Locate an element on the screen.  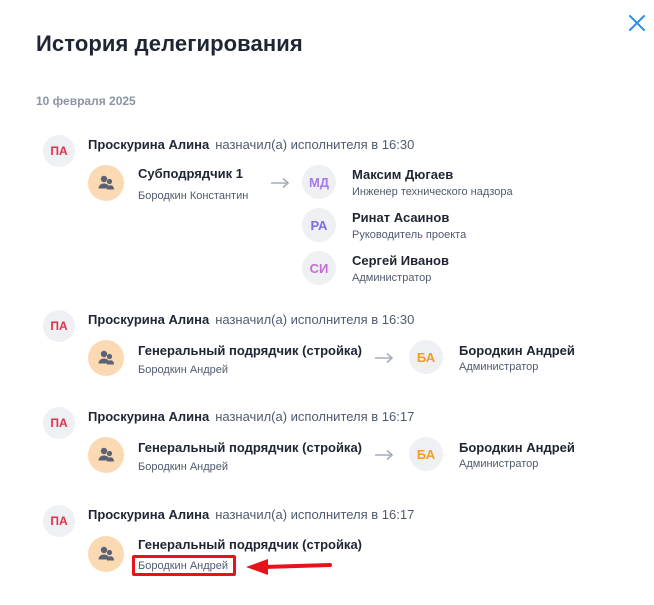
group-person: Бородкин Константин is located at coordinates (193, 196).